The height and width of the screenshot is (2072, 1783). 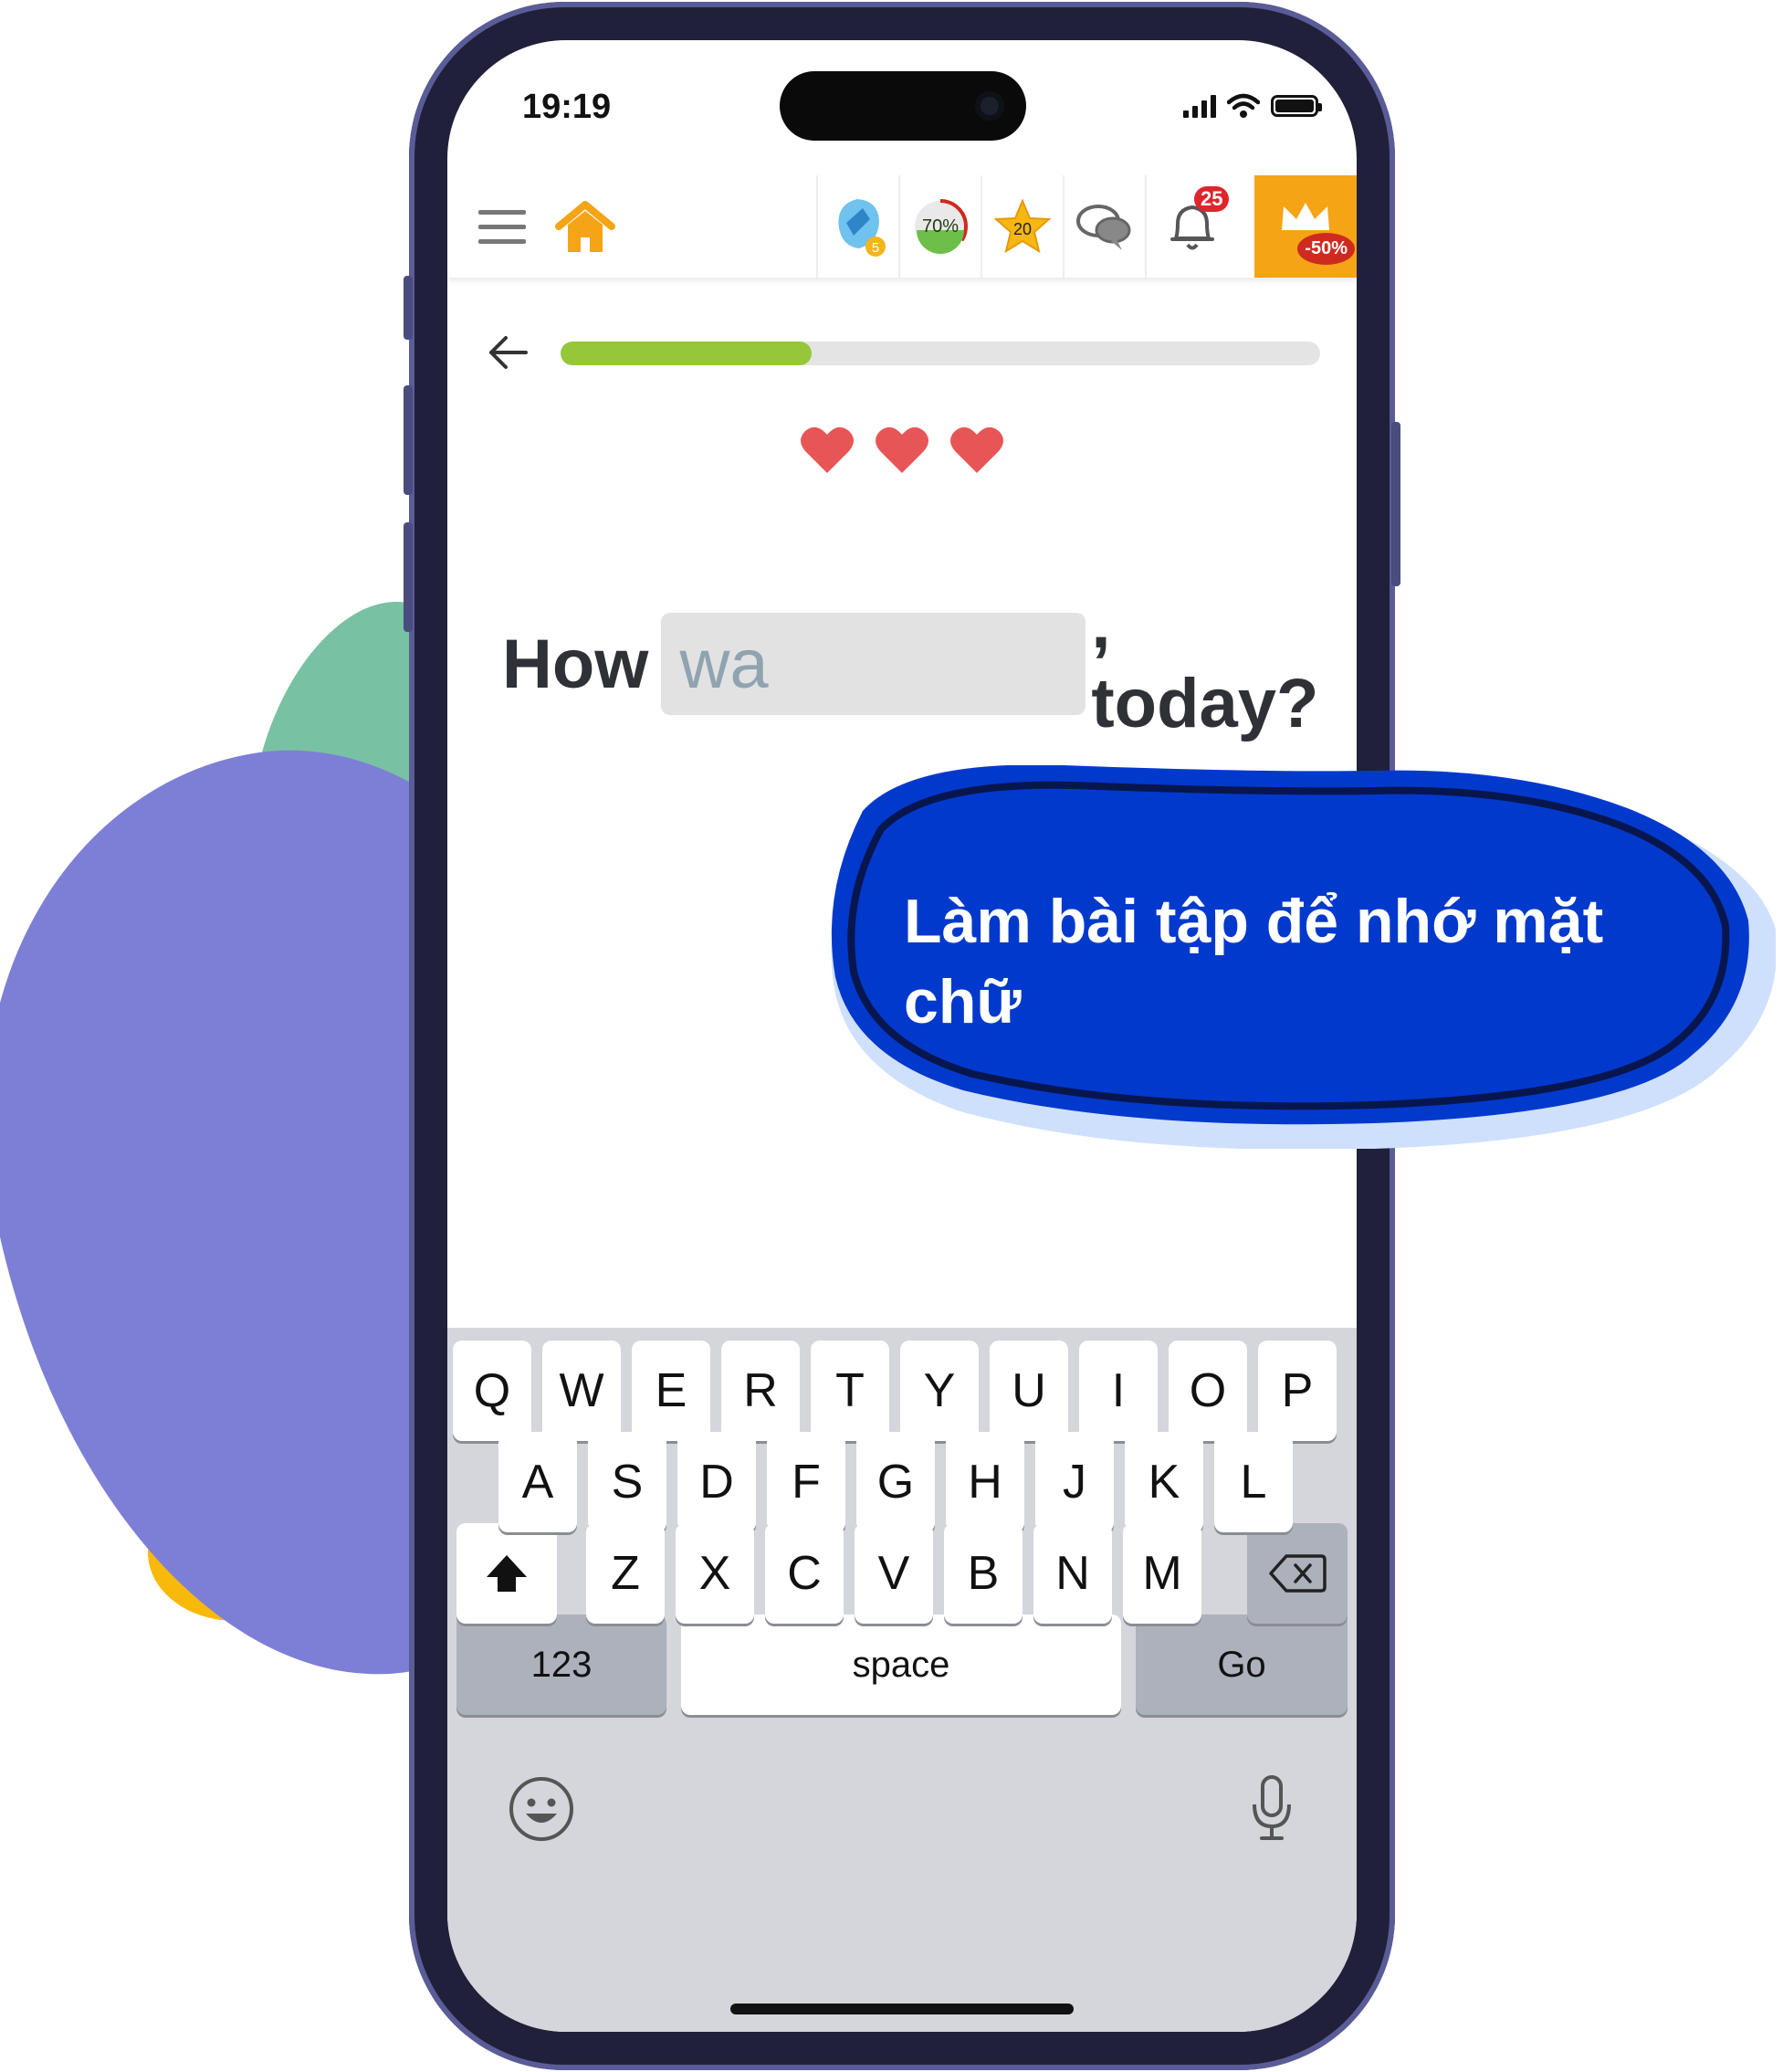 I want to click on key-v: V, so click(x=894, y=1573).